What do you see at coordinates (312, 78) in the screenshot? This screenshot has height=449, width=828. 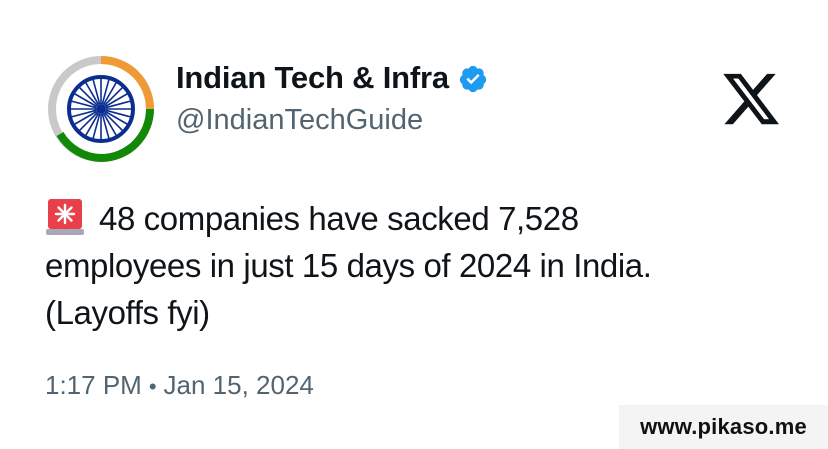 I see `author-display-name: Indian Tech & Infra` at bounding box center [312, 78].